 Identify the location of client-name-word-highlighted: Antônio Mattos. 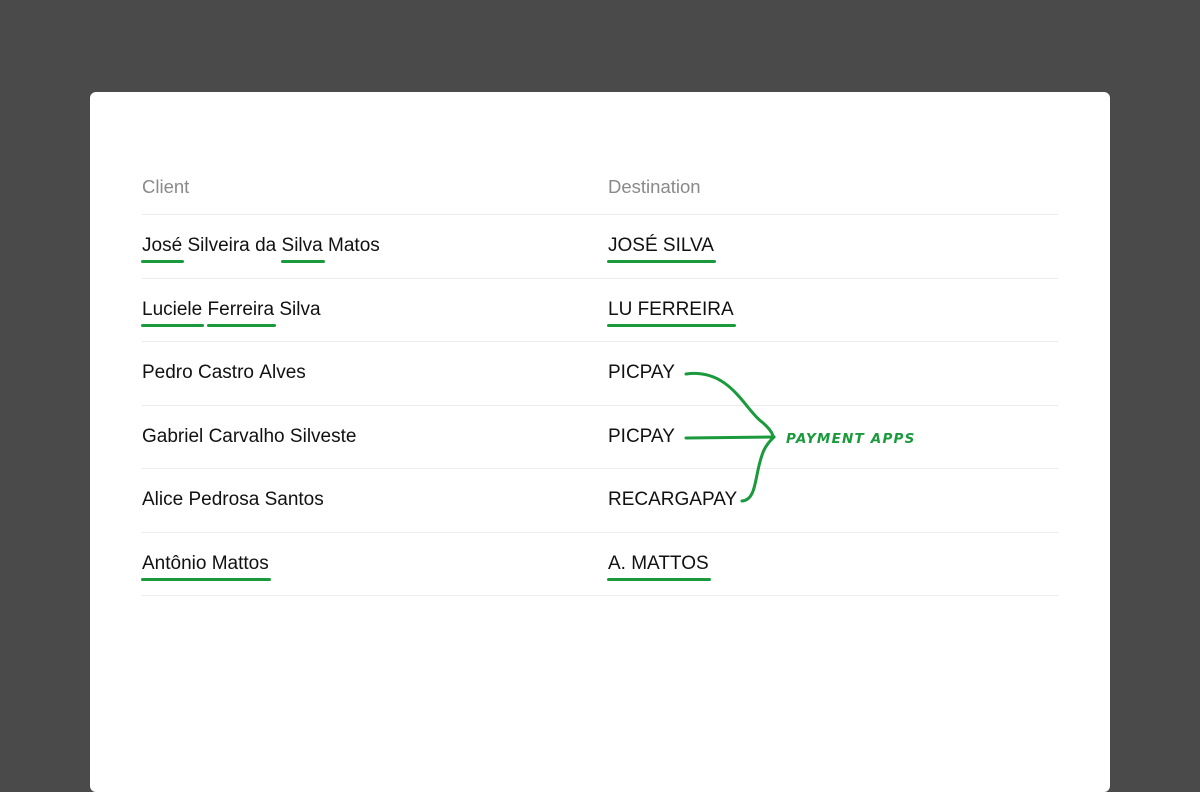
(206, 566).